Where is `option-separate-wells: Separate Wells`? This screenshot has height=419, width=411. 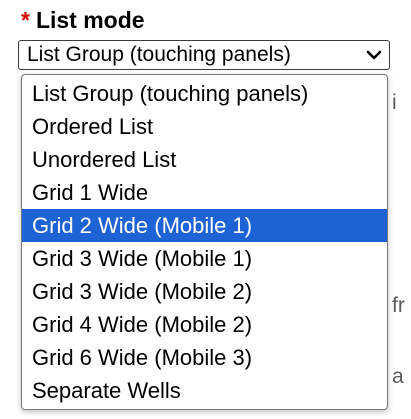 option-separate-wells: Separate Wells is located at coordinates (204, 390).